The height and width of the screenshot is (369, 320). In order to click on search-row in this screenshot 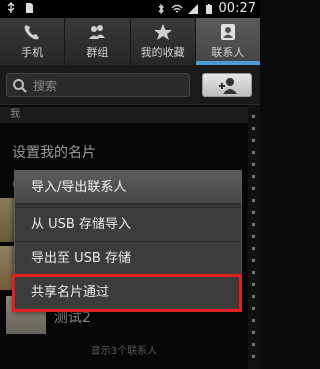, I will do `click(130, 85)`.